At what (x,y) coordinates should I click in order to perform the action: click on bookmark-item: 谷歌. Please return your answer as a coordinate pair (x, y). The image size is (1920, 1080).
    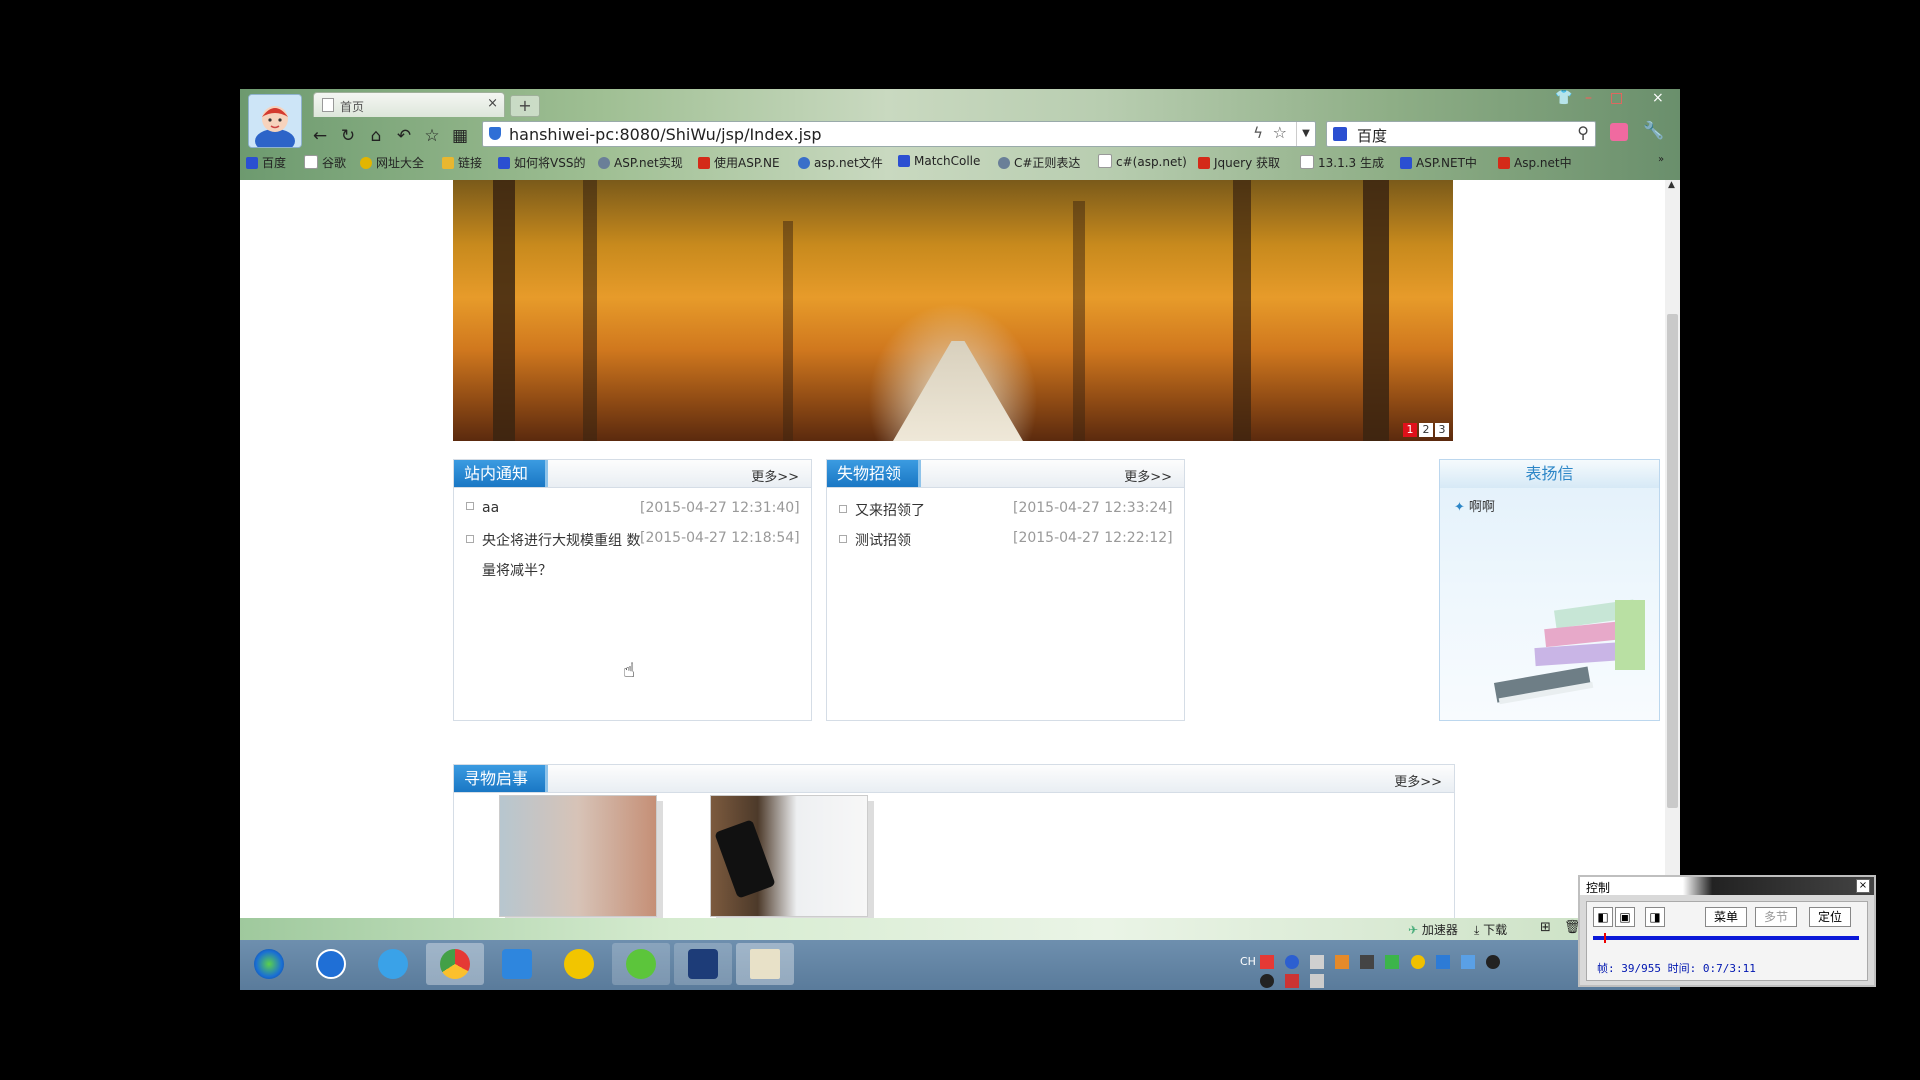
    Looking at the image, I should click on (325, 162).